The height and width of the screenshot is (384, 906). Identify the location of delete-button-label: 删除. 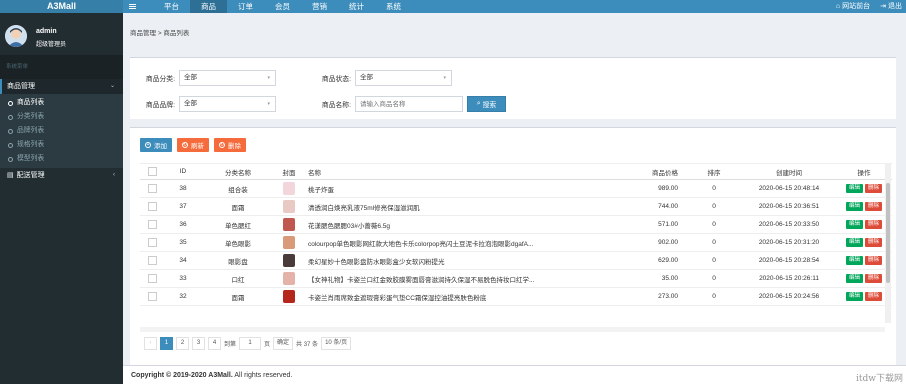
(234, 146).